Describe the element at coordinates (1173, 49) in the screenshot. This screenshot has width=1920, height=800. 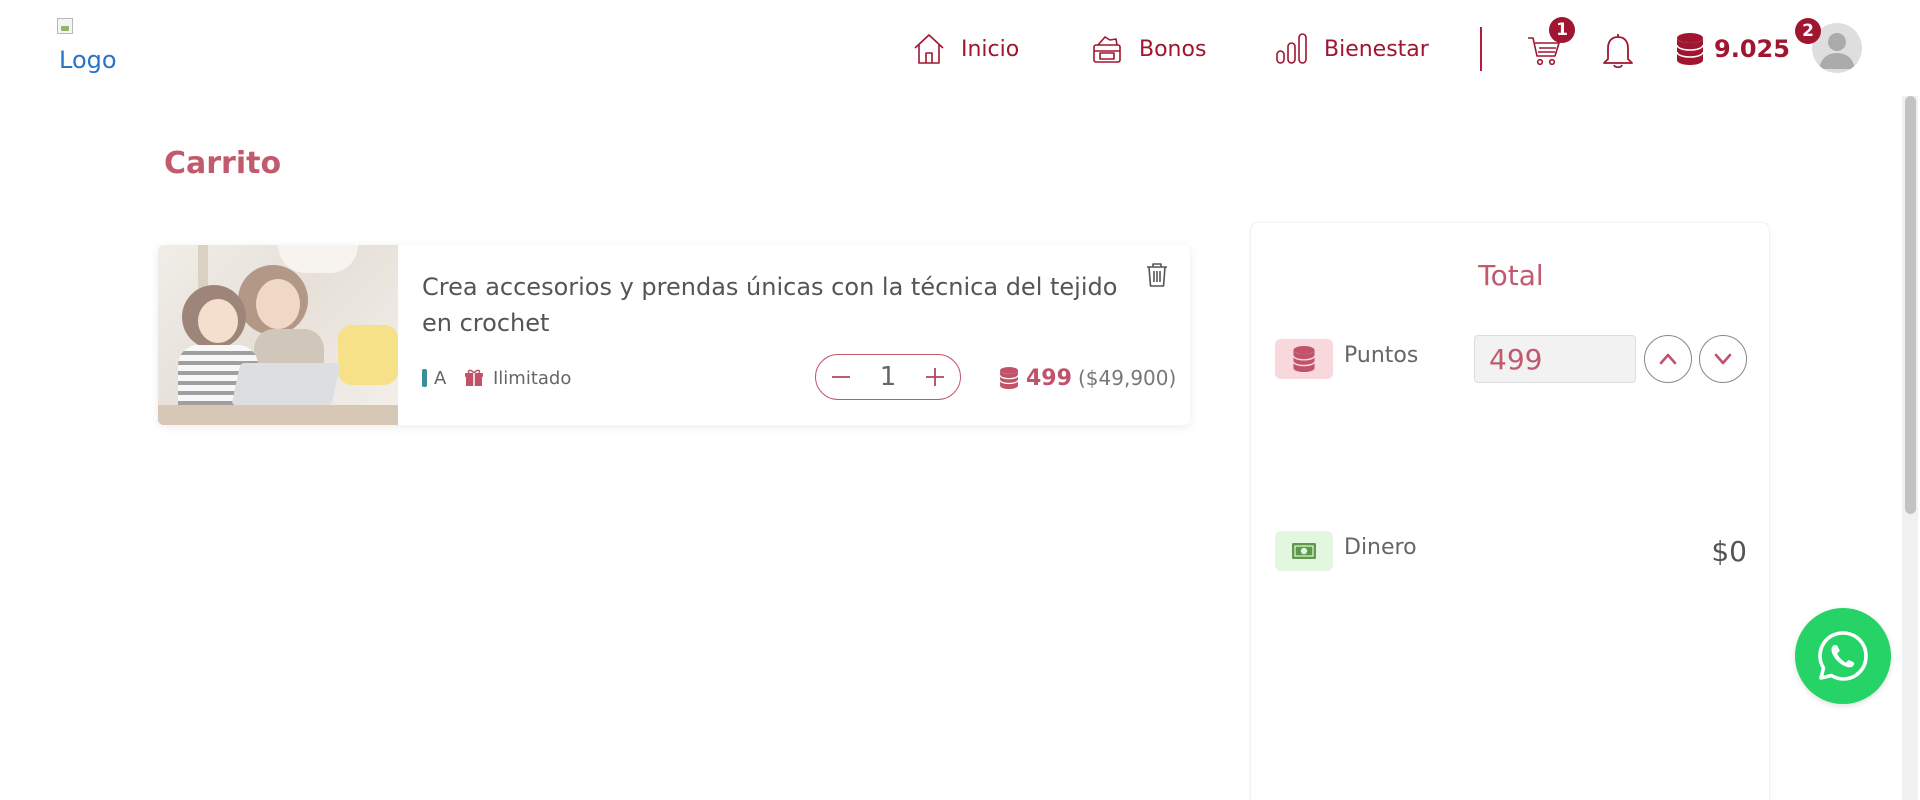
I see `nav-label-bonos: Bonos` at that location.